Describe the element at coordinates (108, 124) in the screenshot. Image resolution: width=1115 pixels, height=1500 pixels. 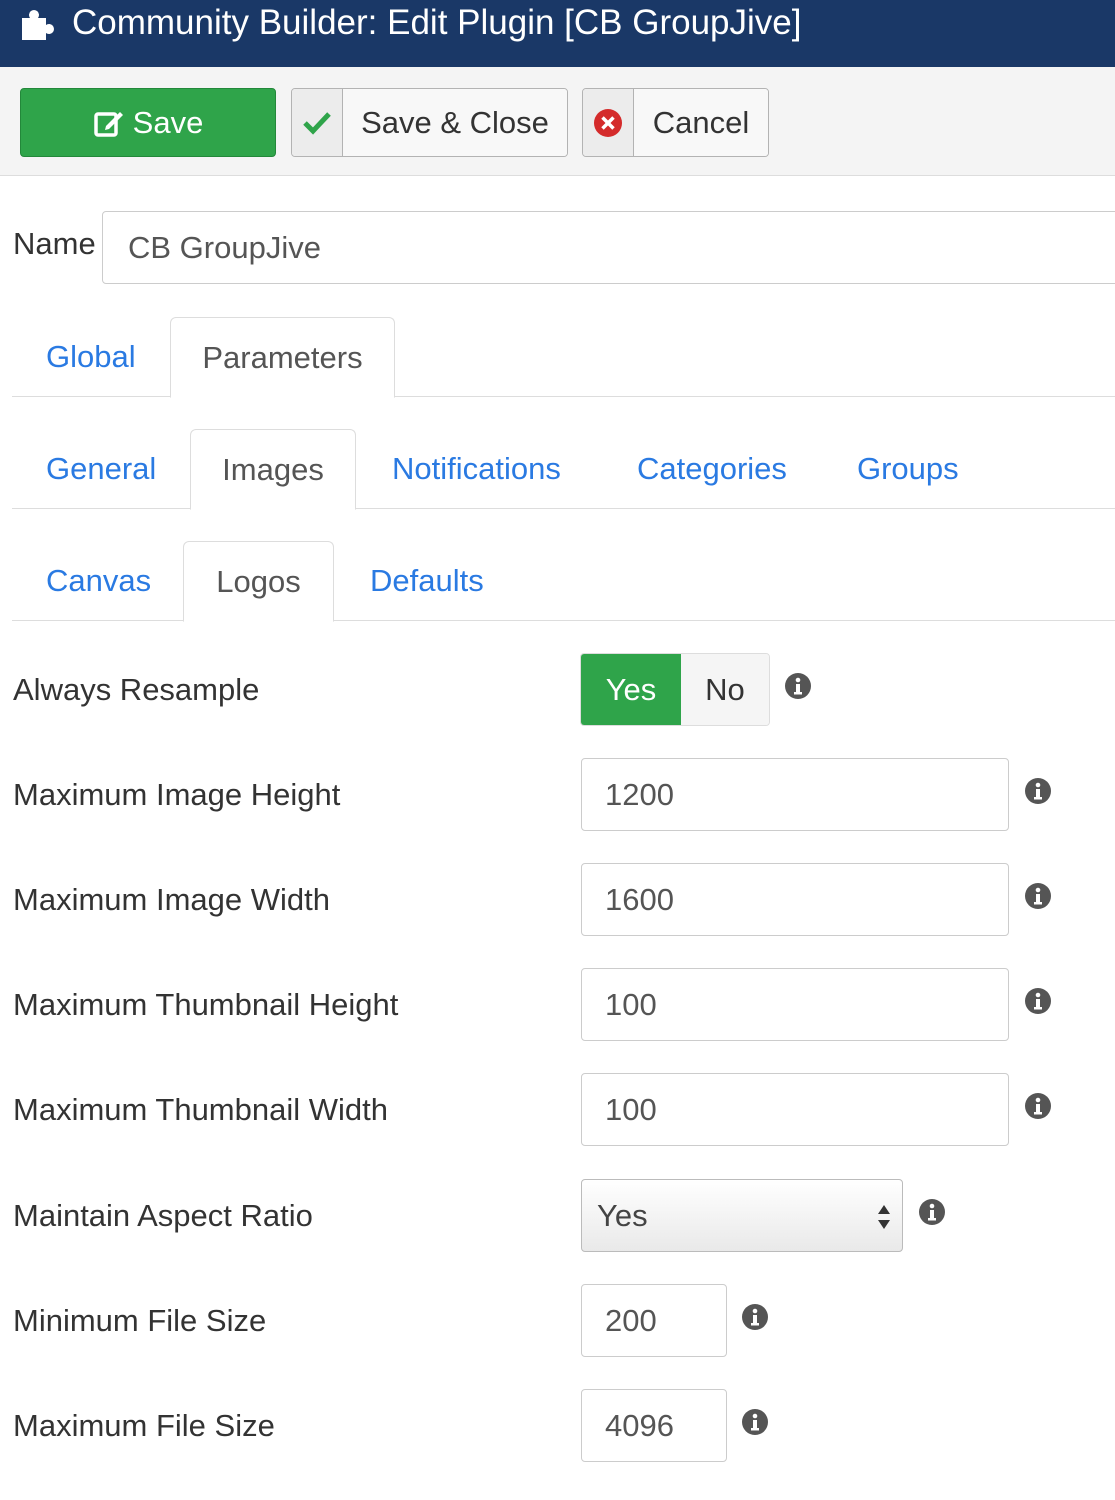
I see `edit-icon` at that location.